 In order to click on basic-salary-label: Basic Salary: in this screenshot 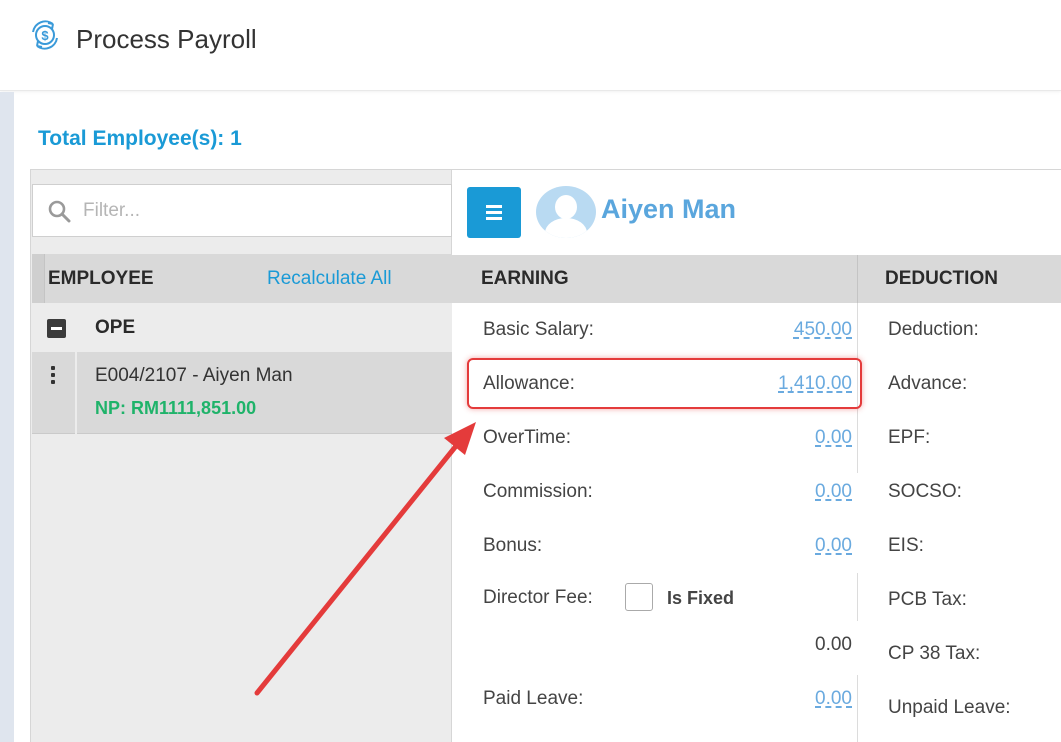, I will do `click(538, 329)`.